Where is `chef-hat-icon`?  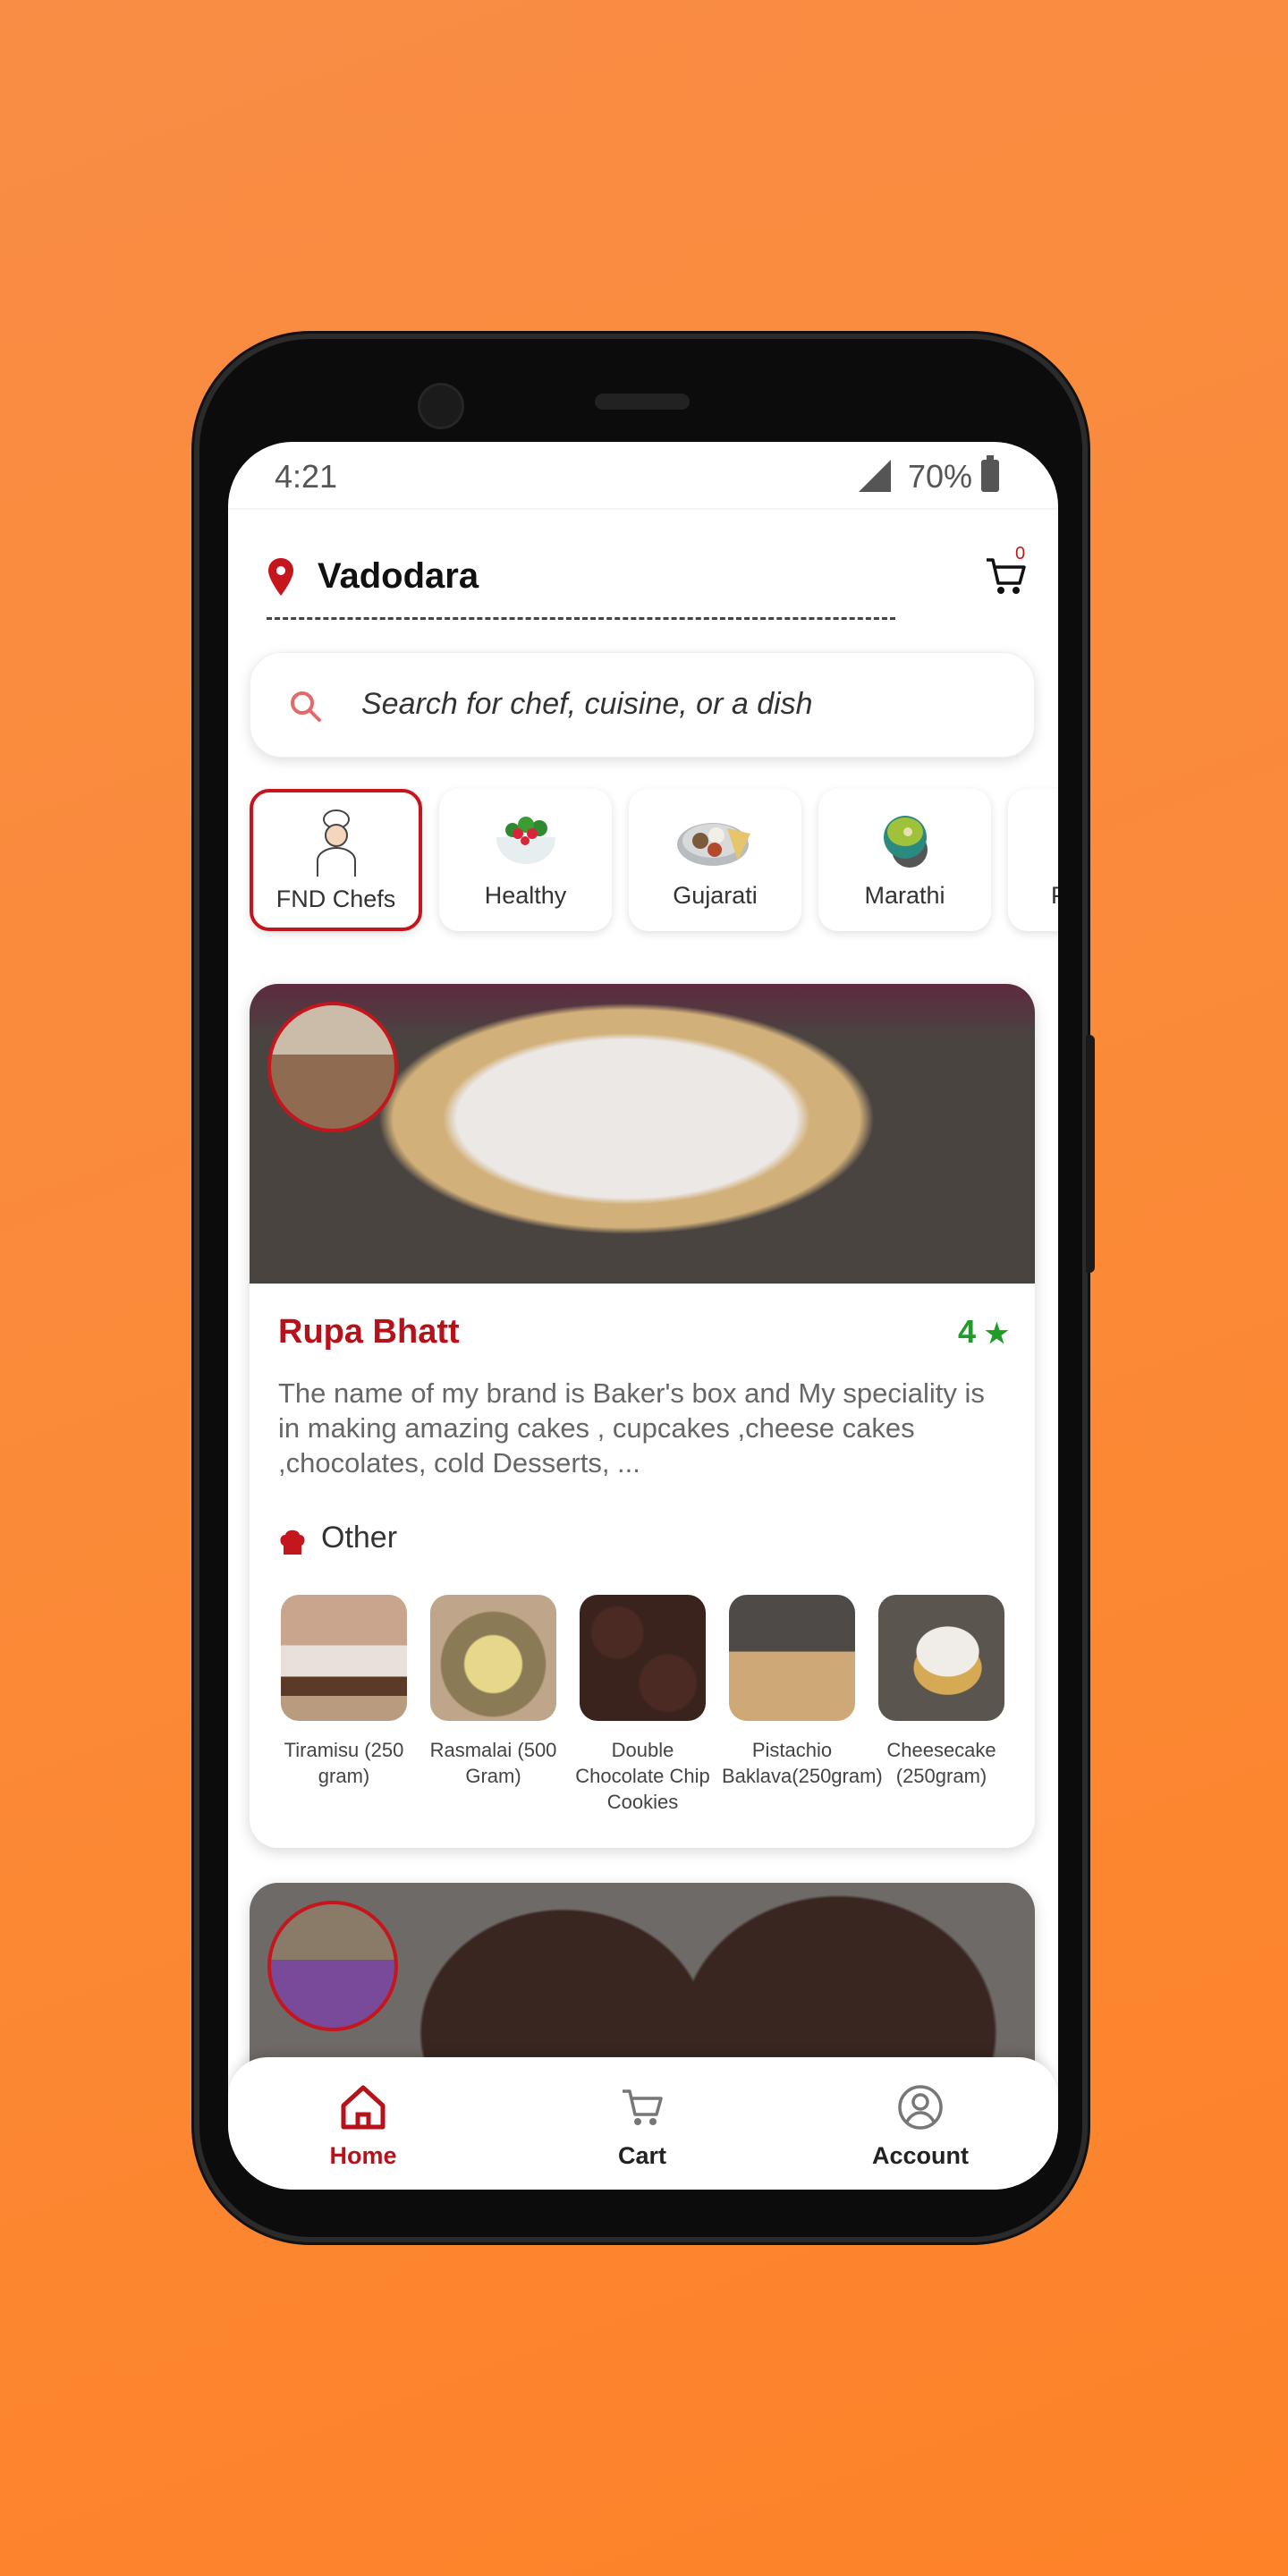
chef-hat-icon is located at coordinates (292, 1542).